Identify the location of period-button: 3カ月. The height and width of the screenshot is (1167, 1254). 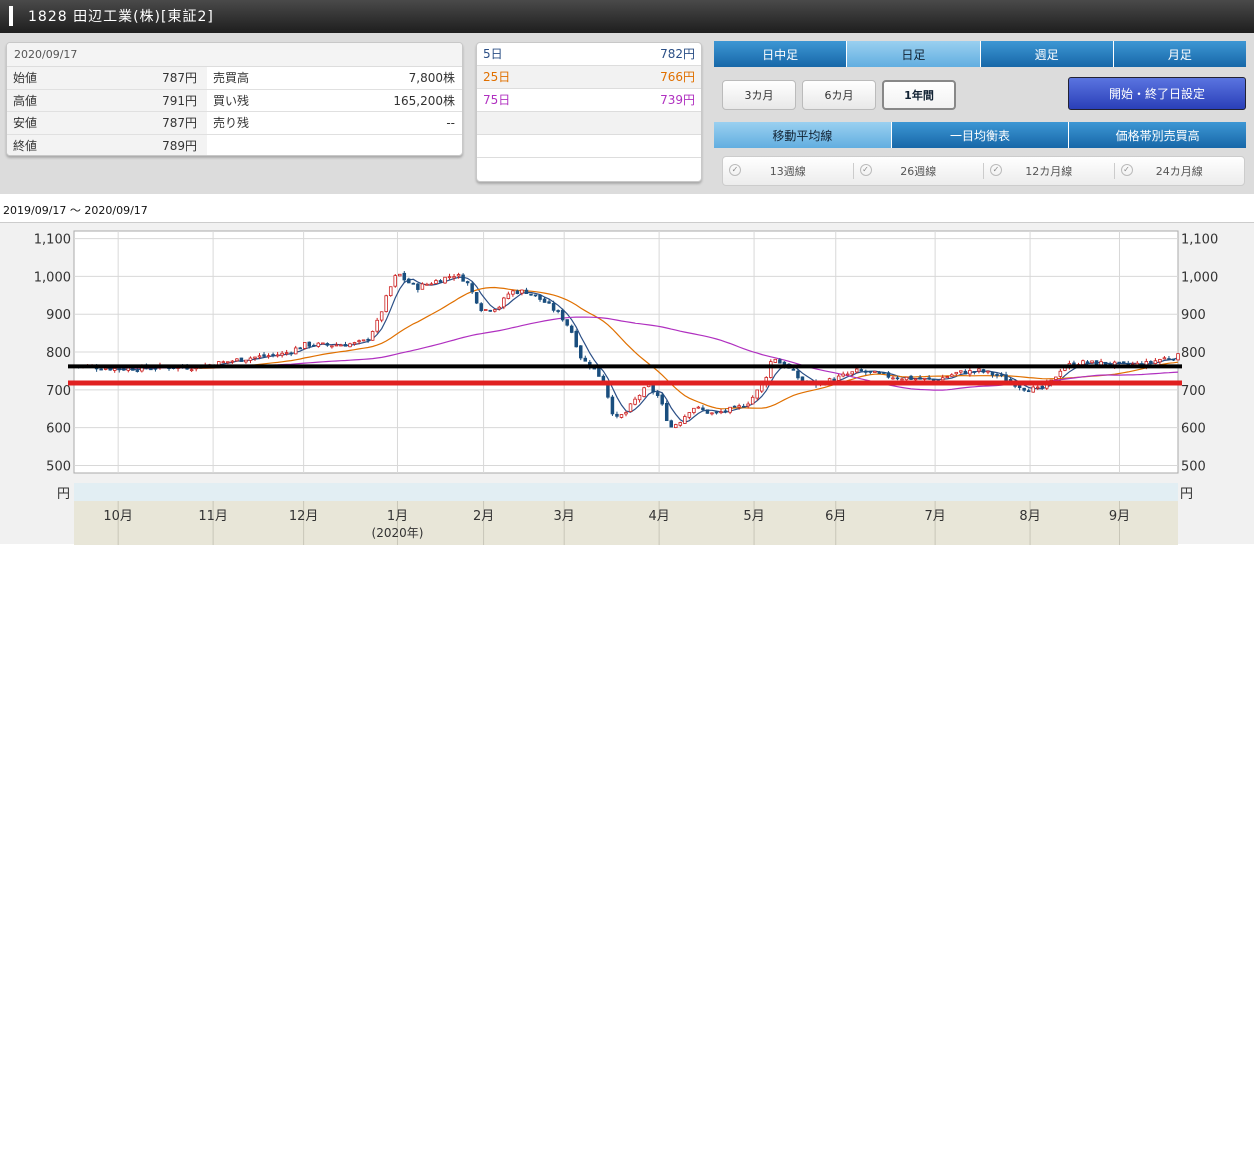
(759, 95).